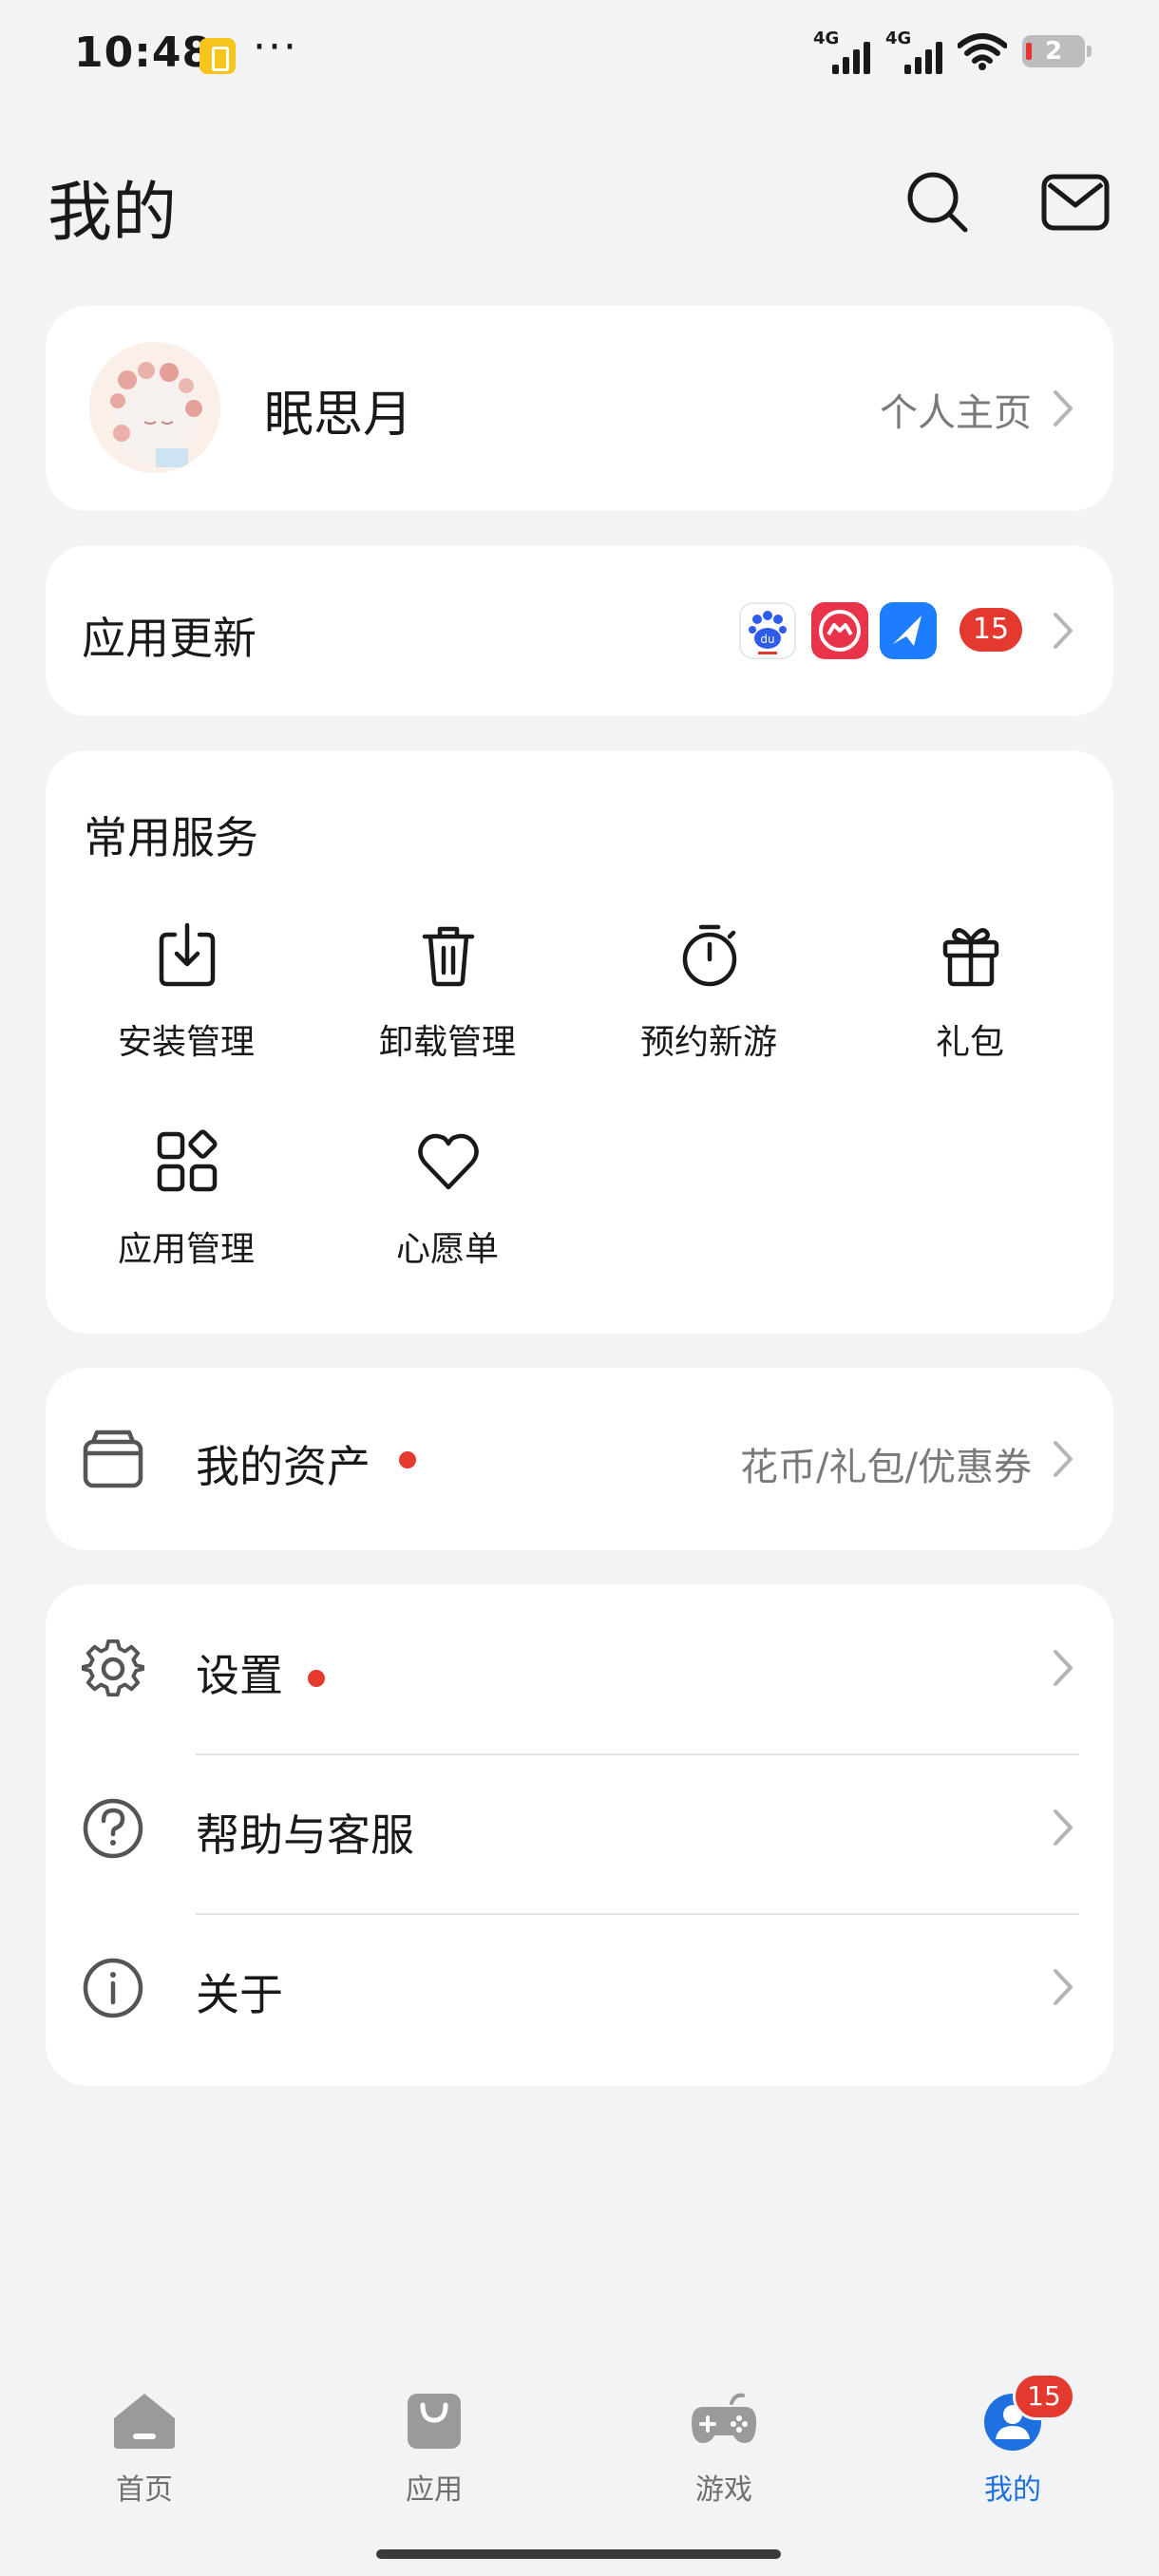 The height and width of the screenshot is (2576, 1159). What do you see at coordinates (113, 1988) in the screenshot?
I see `info-icon` at bounding box center [113, 1988].